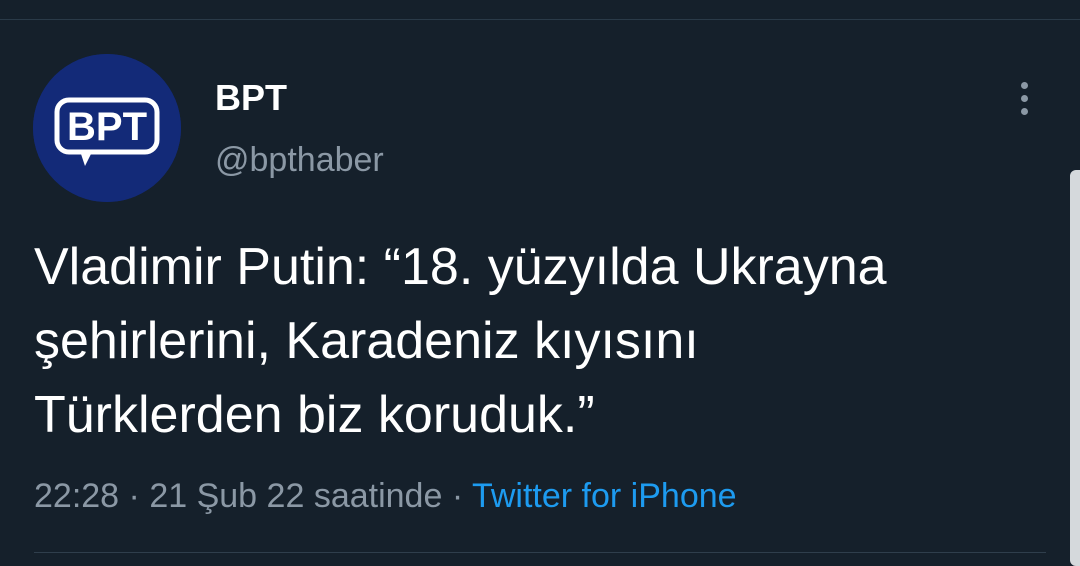 The height and width of the screenshot is (566, 1080). I want to click on tweet-date: 21 Şub 22, so click(226, 496).